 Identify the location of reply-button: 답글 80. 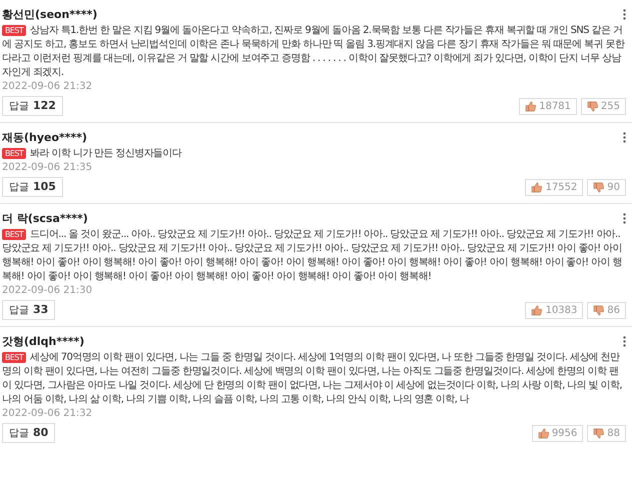
(29, 433).